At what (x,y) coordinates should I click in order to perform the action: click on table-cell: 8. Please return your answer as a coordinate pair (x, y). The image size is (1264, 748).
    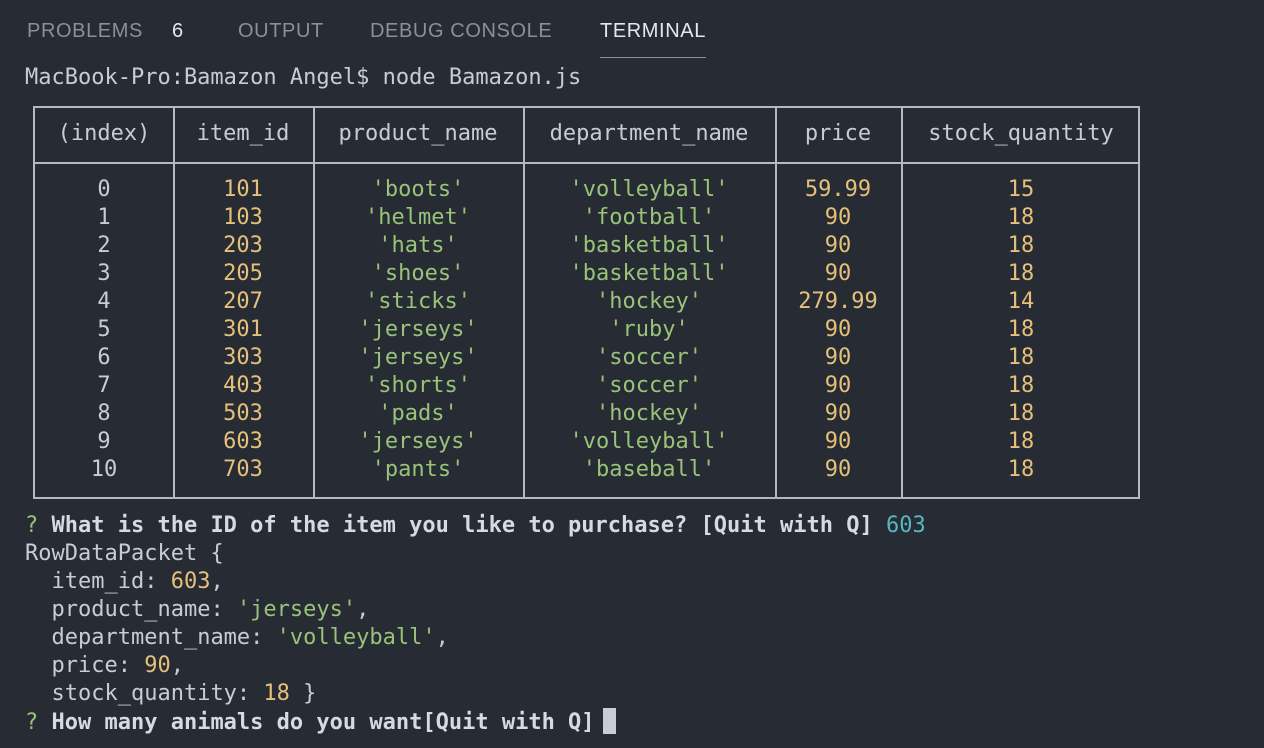
    Looking at the image, I should click on (104, 413).